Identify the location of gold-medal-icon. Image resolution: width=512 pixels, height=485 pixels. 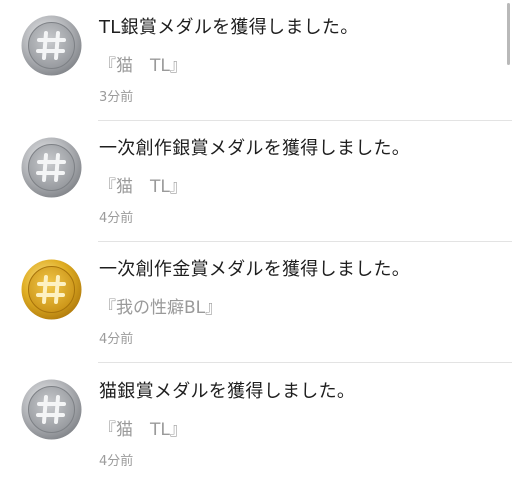
(51, 289).